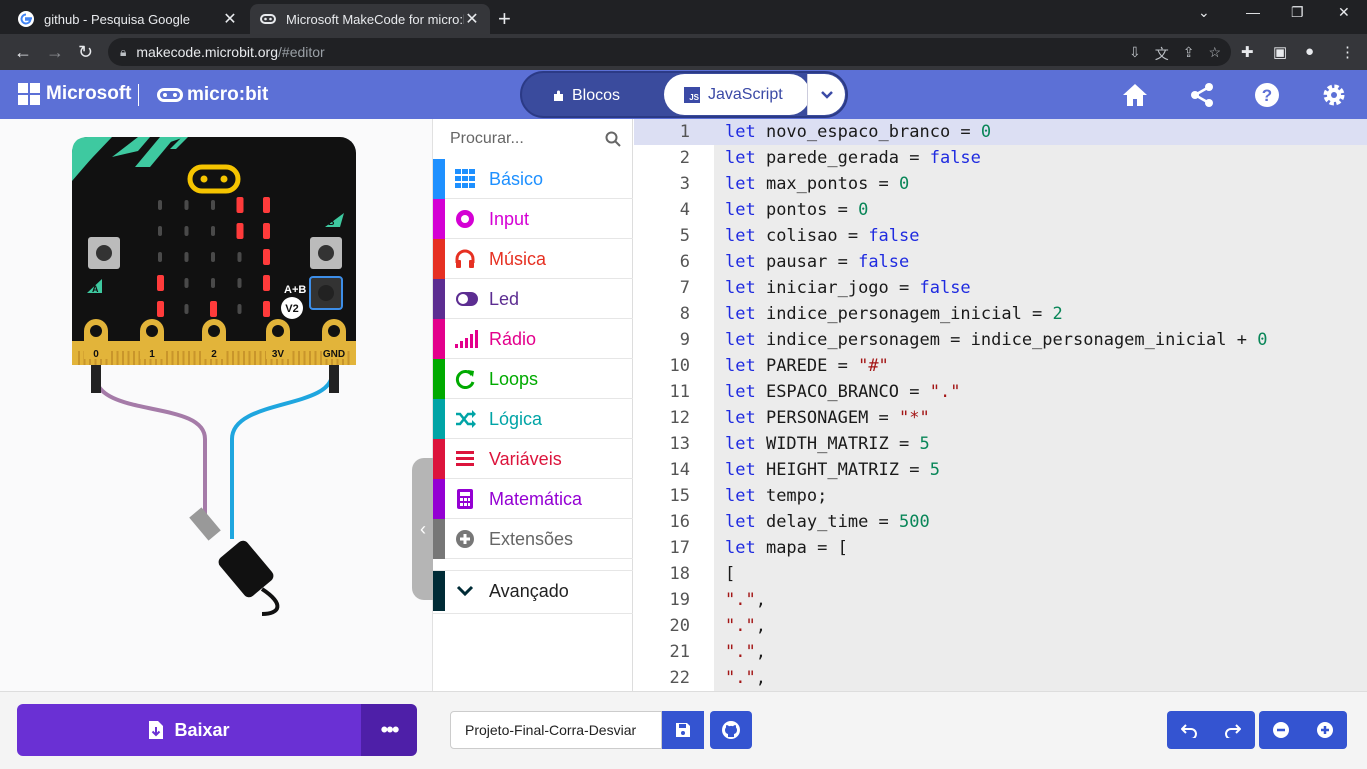 The image size is (1367, 769). I want to click on blocks-mode-button: Blocos, so click(586, 96).